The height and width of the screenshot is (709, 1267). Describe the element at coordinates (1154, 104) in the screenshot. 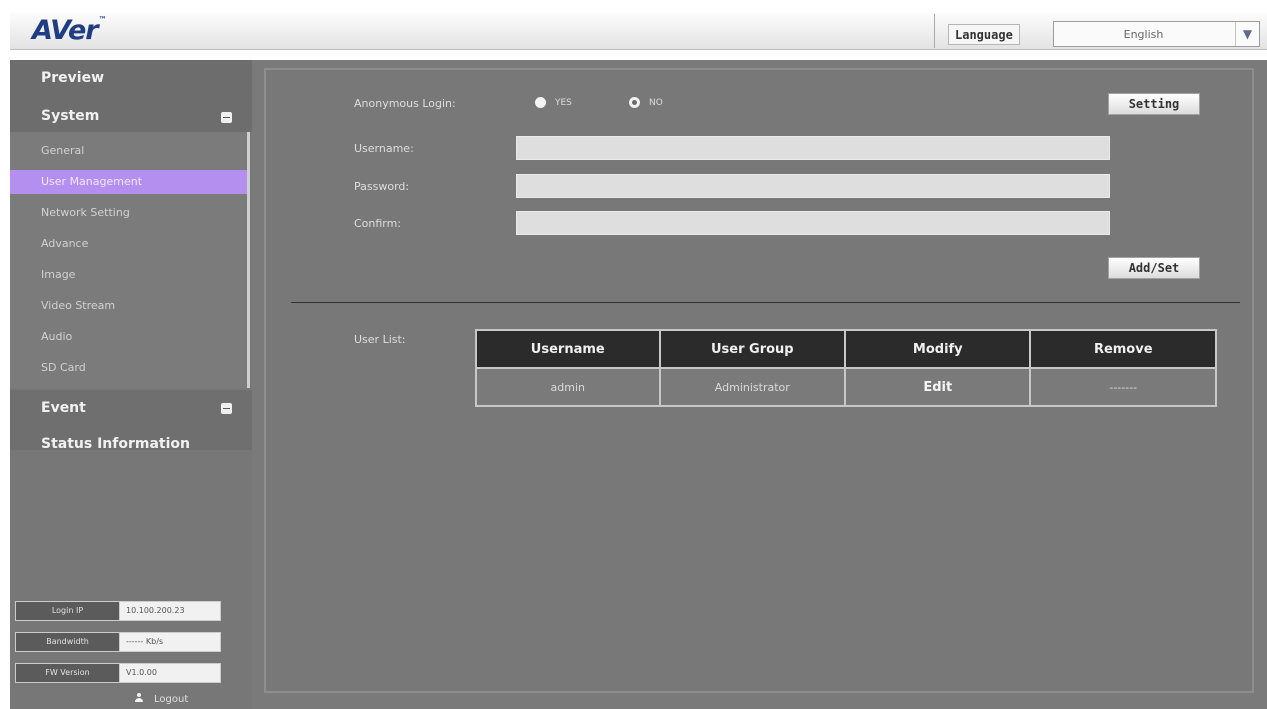

I see `setting-button: Setting` at that location.